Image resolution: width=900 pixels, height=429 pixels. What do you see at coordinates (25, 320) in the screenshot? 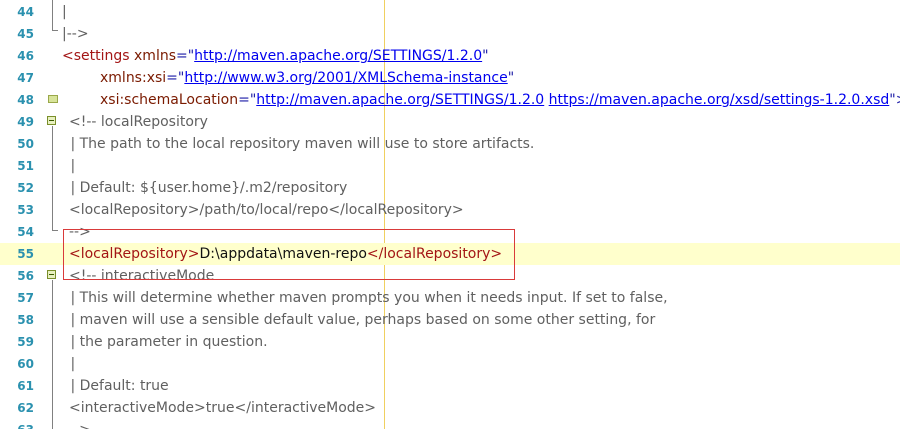
I see `line-number: 58` at bounding box center [25, 320].